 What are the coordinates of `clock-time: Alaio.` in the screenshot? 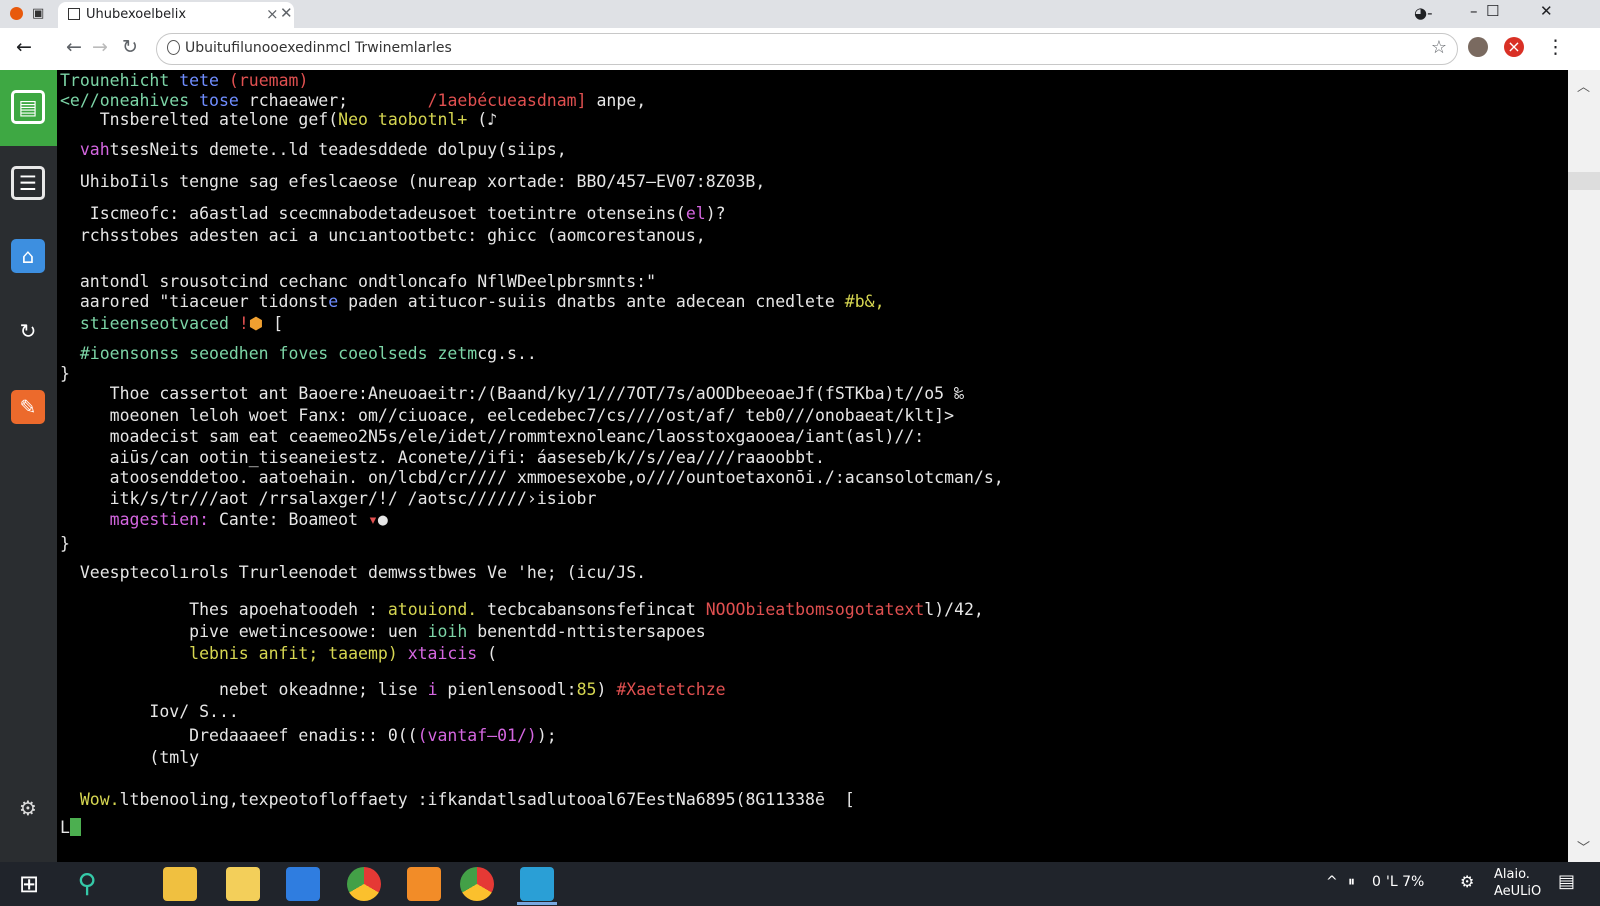 It's located at (1512, 874).